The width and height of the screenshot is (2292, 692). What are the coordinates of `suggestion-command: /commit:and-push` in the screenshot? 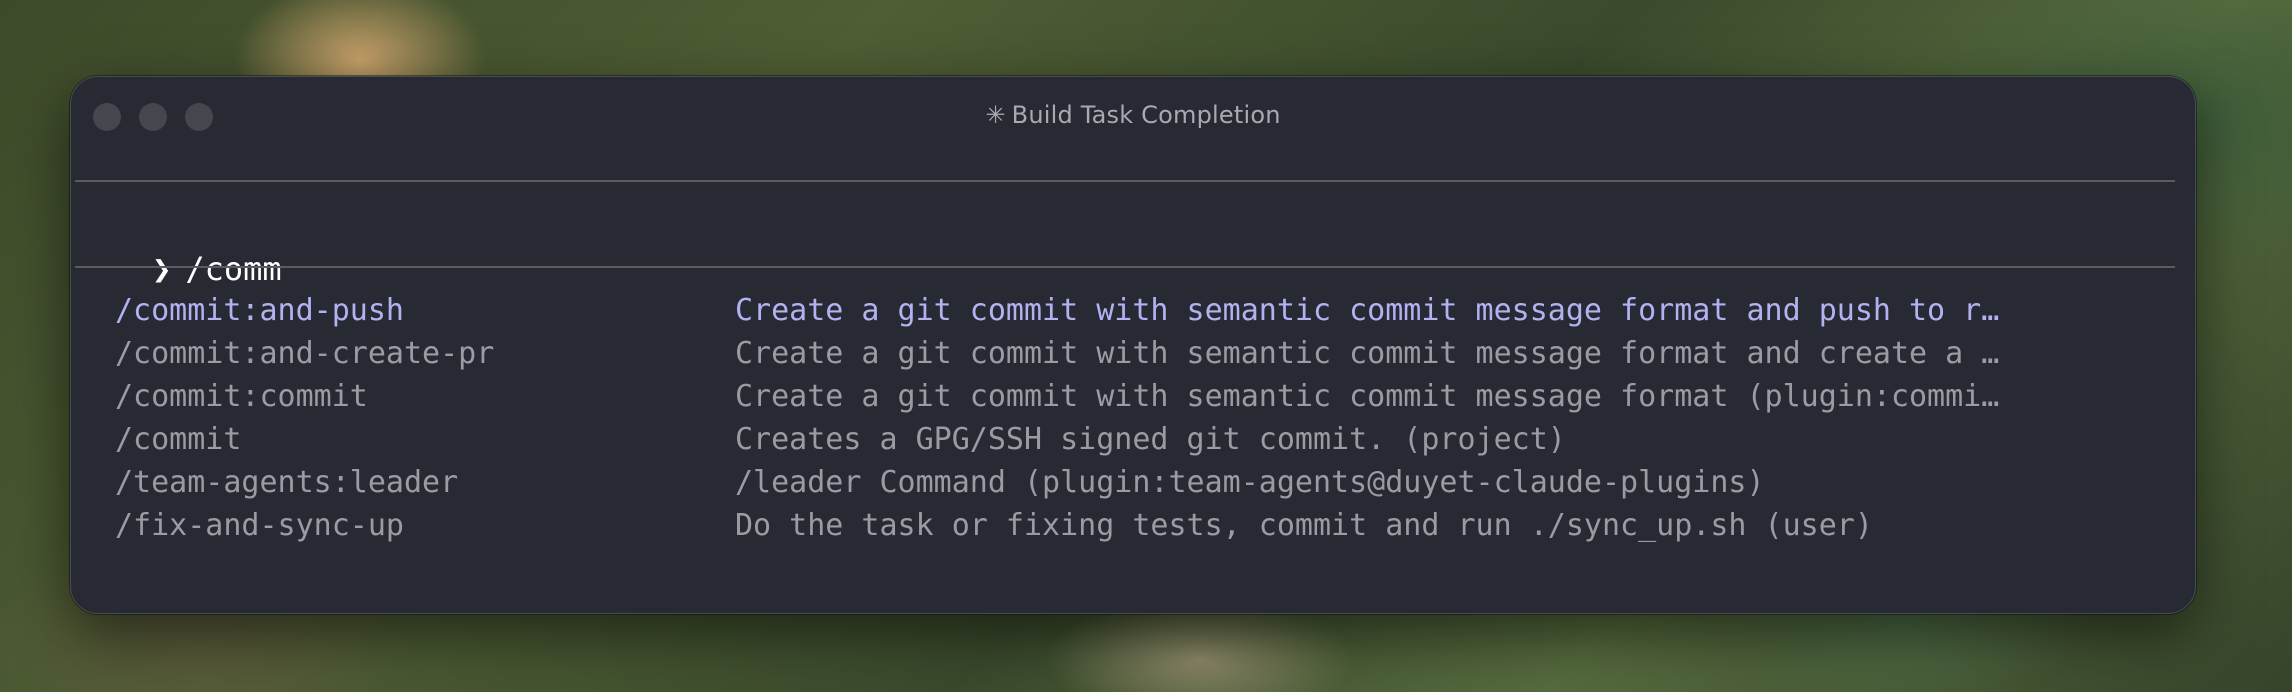 It's located at (259, 310).